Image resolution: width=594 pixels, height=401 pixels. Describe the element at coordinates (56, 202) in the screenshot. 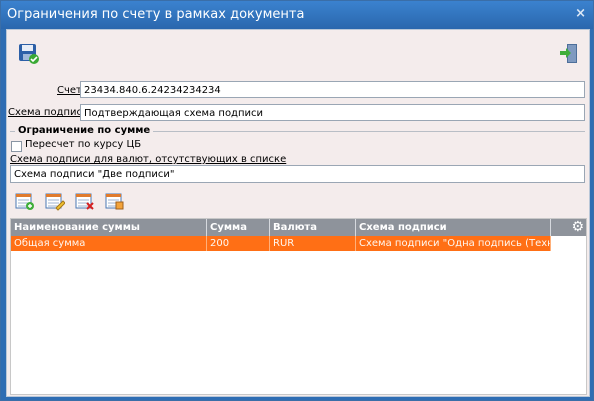

I see `edit-row-icon` at that location.